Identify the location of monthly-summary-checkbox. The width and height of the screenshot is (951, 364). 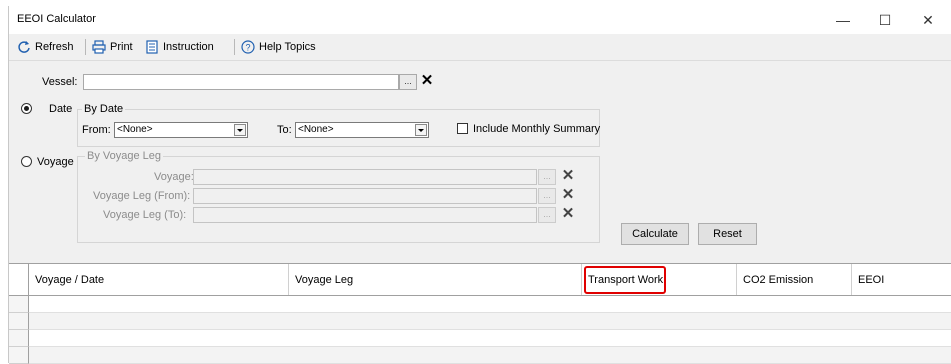
(462, 128).